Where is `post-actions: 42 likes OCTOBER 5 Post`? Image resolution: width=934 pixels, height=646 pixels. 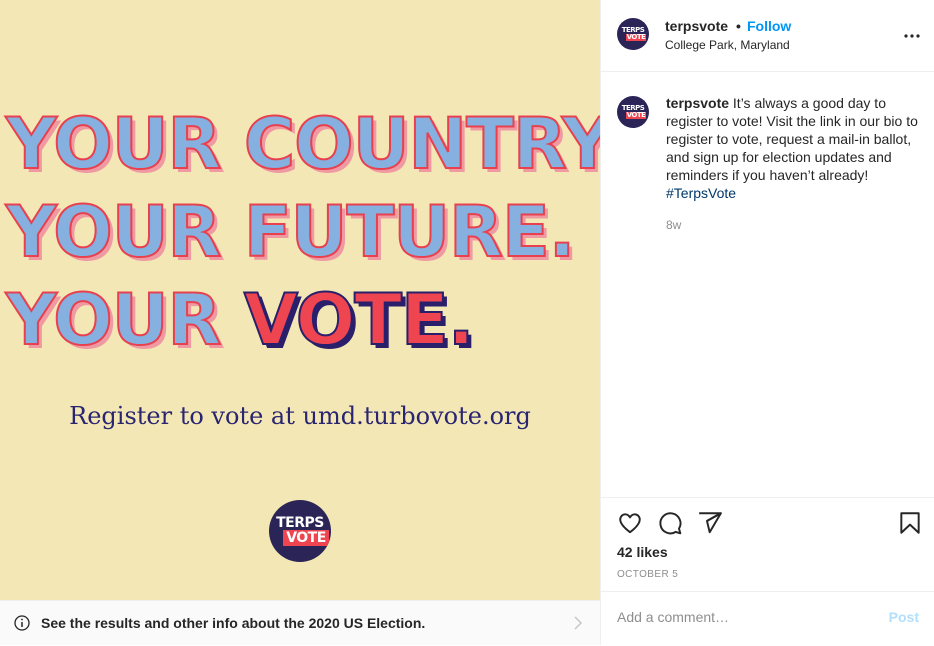
post-actions: 42 likes OCTOBER 5 Post is located at coordinates (767, 571).